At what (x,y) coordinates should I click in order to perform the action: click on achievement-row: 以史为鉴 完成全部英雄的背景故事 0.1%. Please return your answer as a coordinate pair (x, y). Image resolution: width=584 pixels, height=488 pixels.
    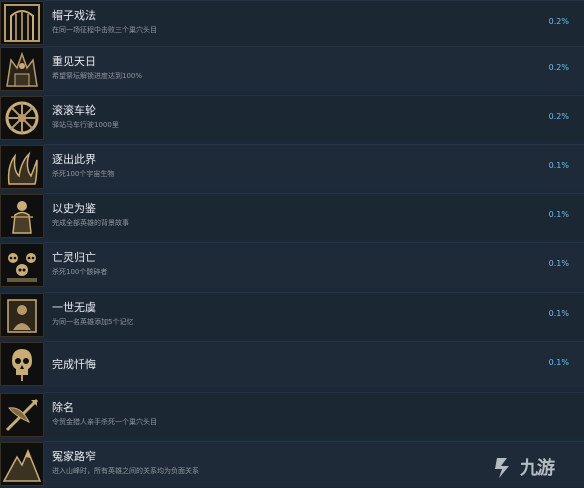
    Looking at the image, I should click on (292, 216).